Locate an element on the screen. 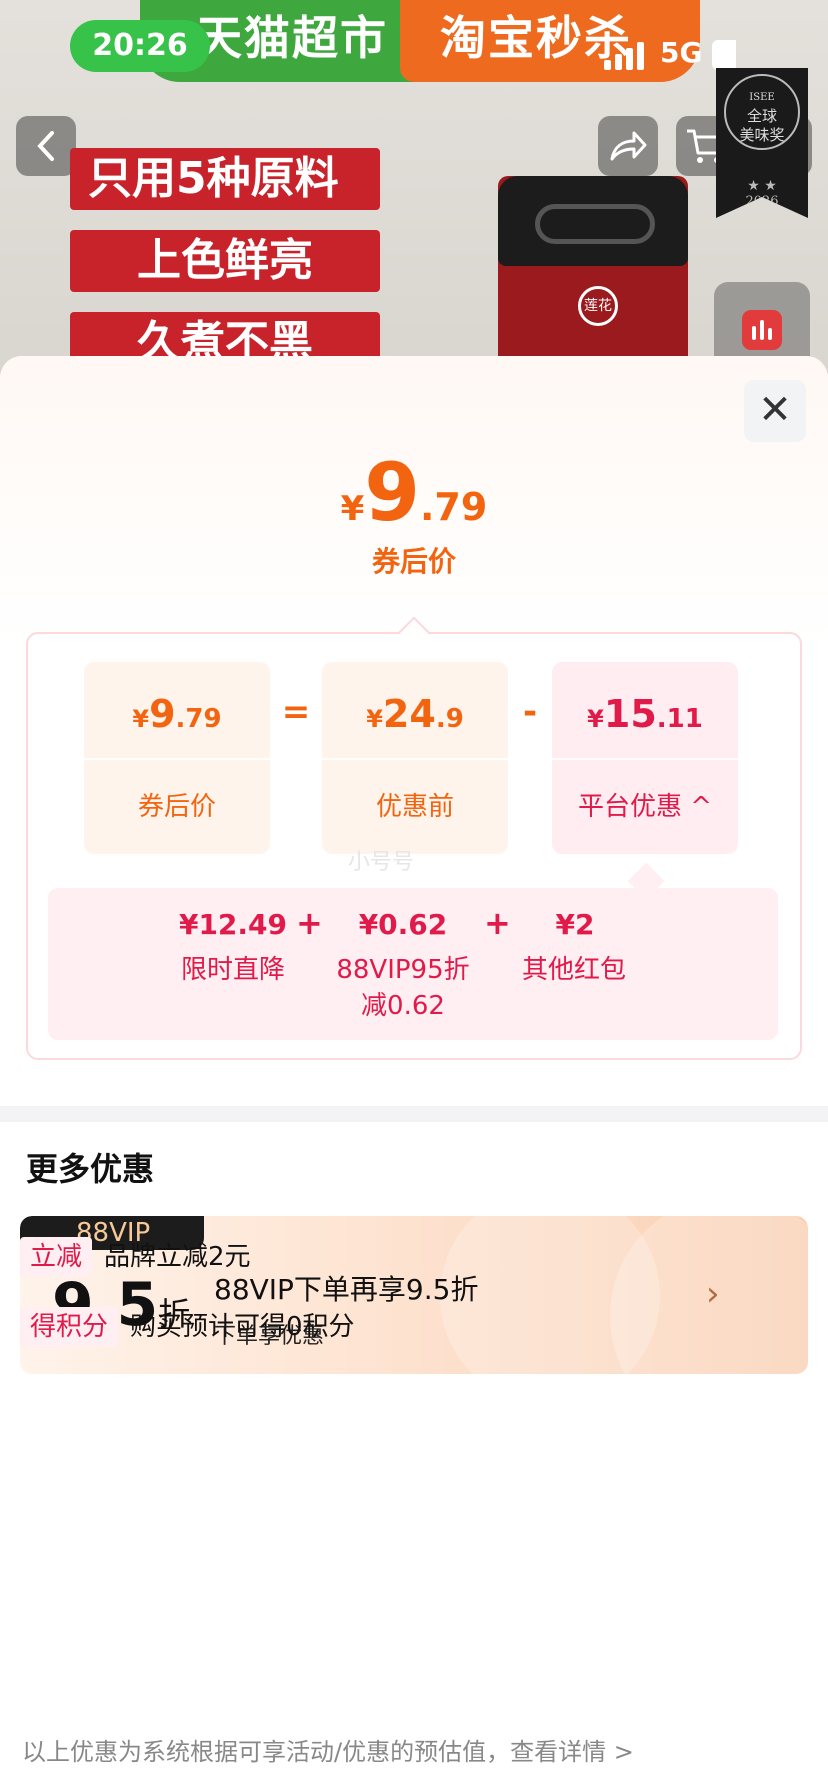 The width and height of the screenshot is (828, 1792). promo-row: 得积分 购买预计可得0积分 is located at coordinates (187, 1326).